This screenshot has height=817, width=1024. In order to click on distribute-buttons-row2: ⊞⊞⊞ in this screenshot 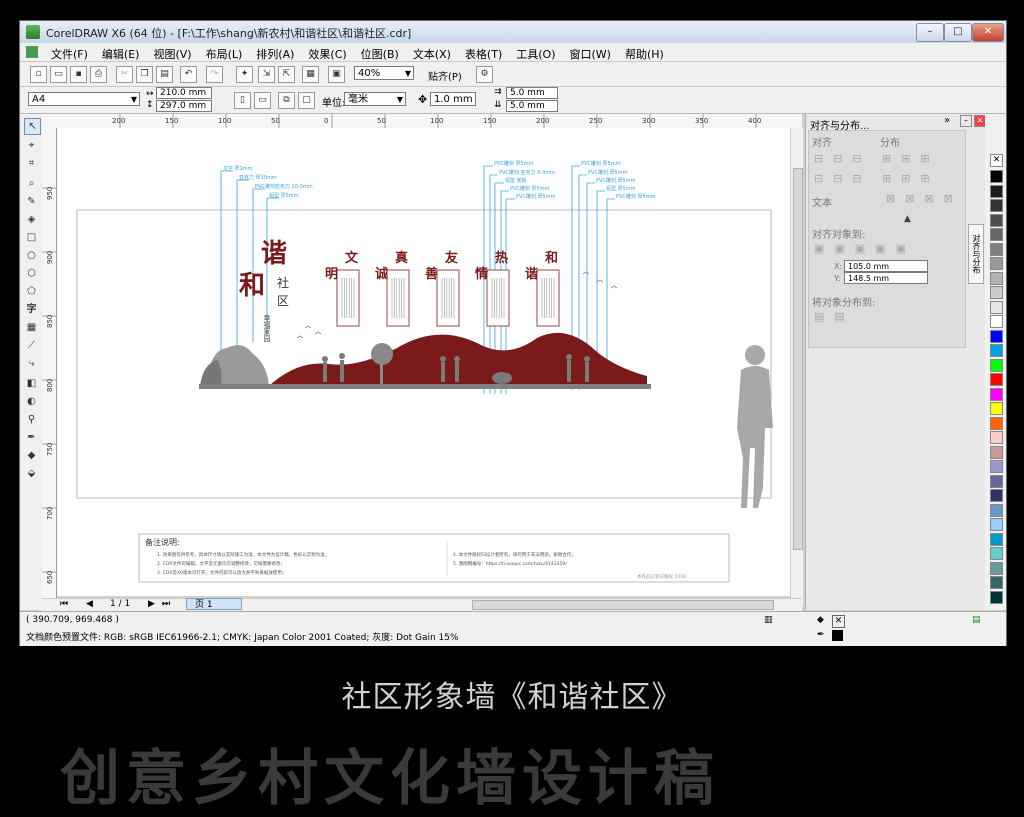, I will do `click(911, 178)`.